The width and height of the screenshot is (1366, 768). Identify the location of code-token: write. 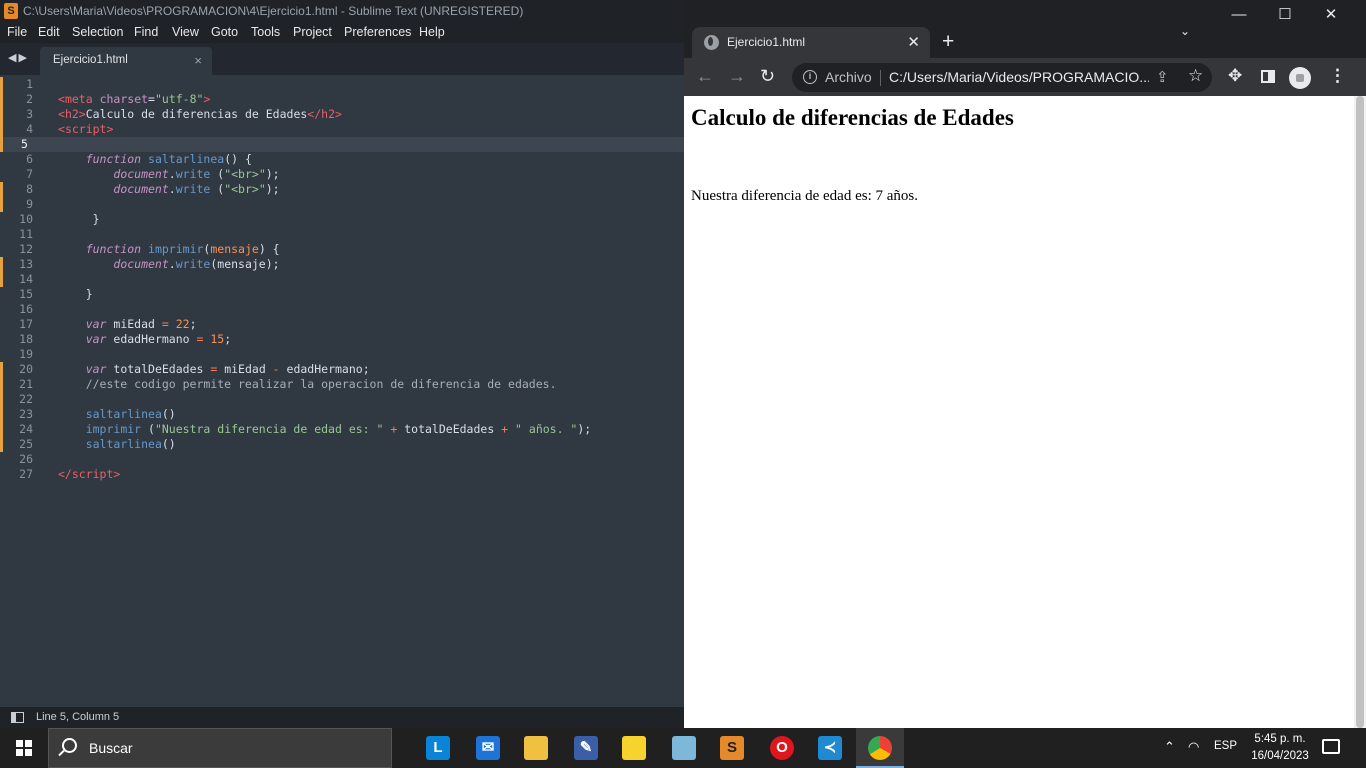
(193, 264).